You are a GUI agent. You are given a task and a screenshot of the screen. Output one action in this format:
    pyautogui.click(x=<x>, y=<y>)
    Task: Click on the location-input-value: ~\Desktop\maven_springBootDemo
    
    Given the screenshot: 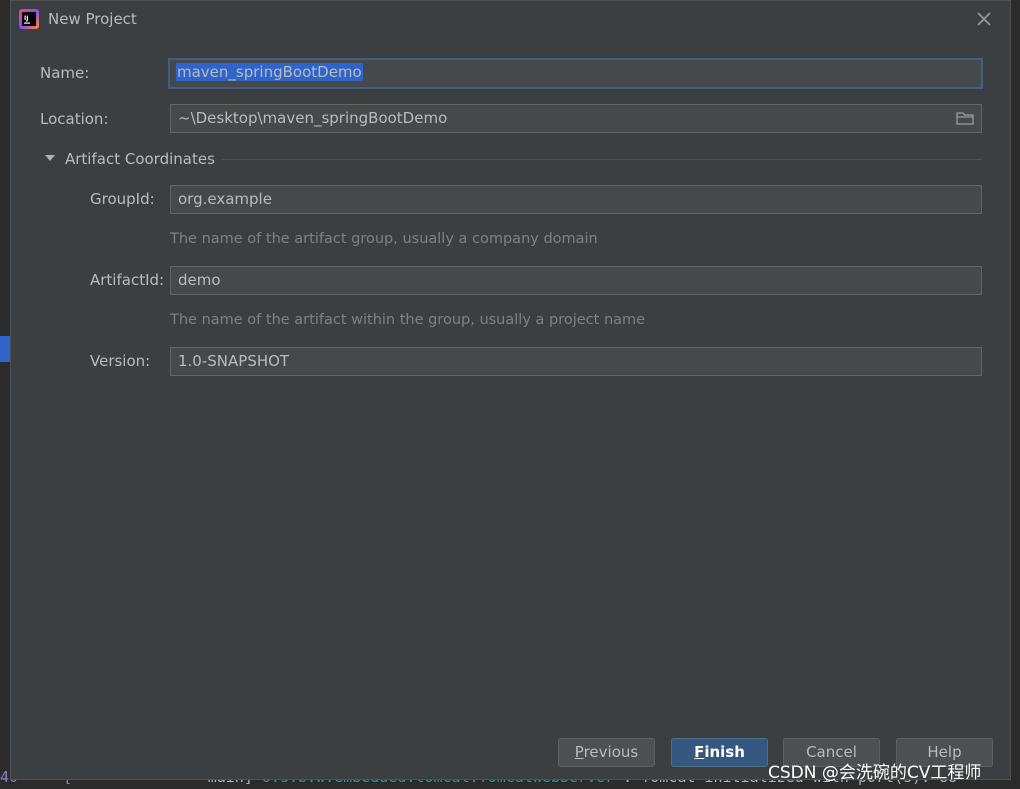 What is the action you would take?
    pyautogui.click(x=313, y=118)
    